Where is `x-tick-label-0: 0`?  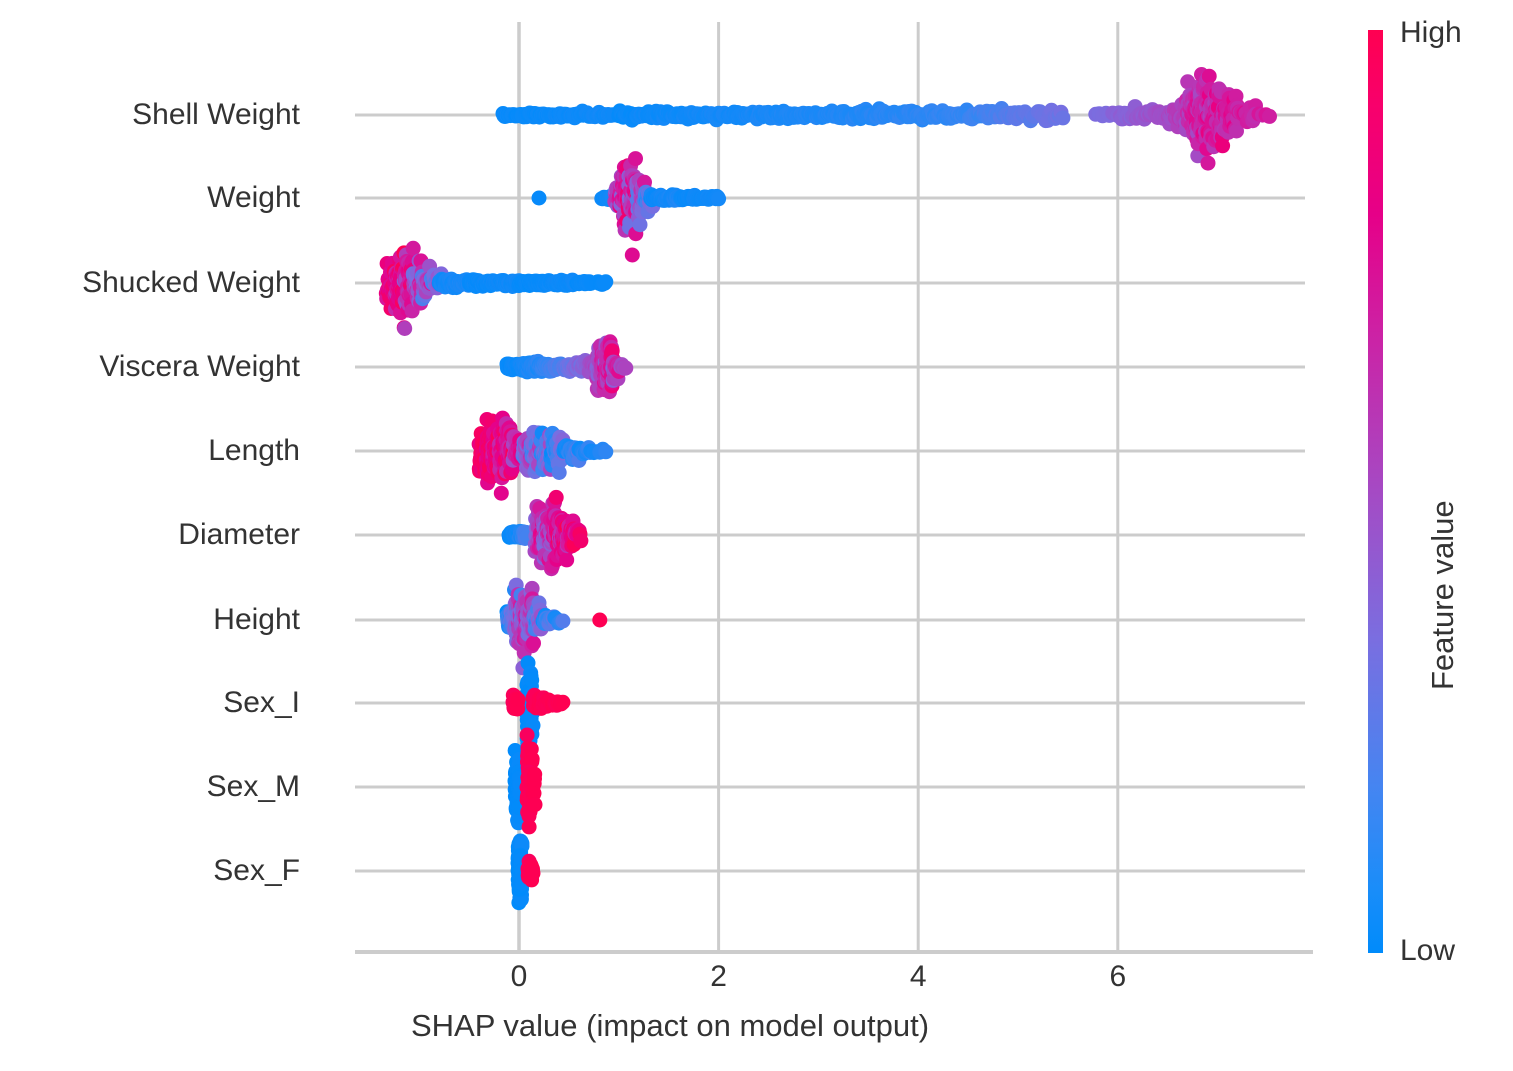 x-tick-label-0: 0 is located at coordinates (519, 976).